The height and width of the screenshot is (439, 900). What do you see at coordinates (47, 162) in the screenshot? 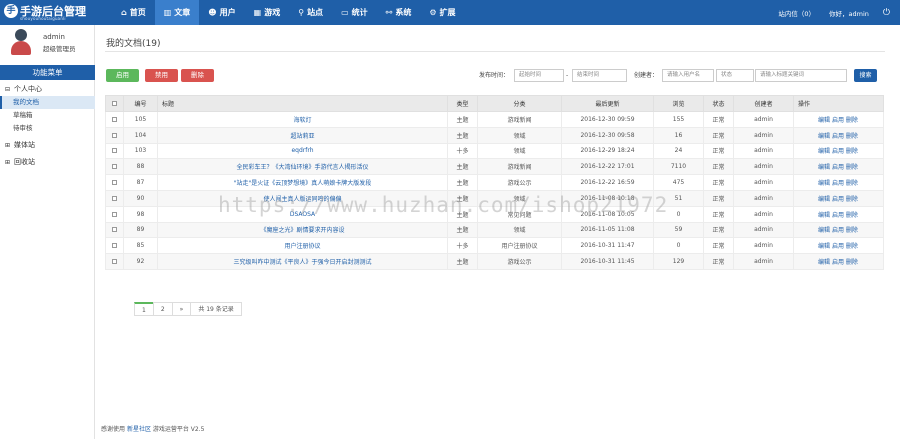
I see `sidebar-group-recycle: ⊞ 回收站` at bounding box center [47, 162].